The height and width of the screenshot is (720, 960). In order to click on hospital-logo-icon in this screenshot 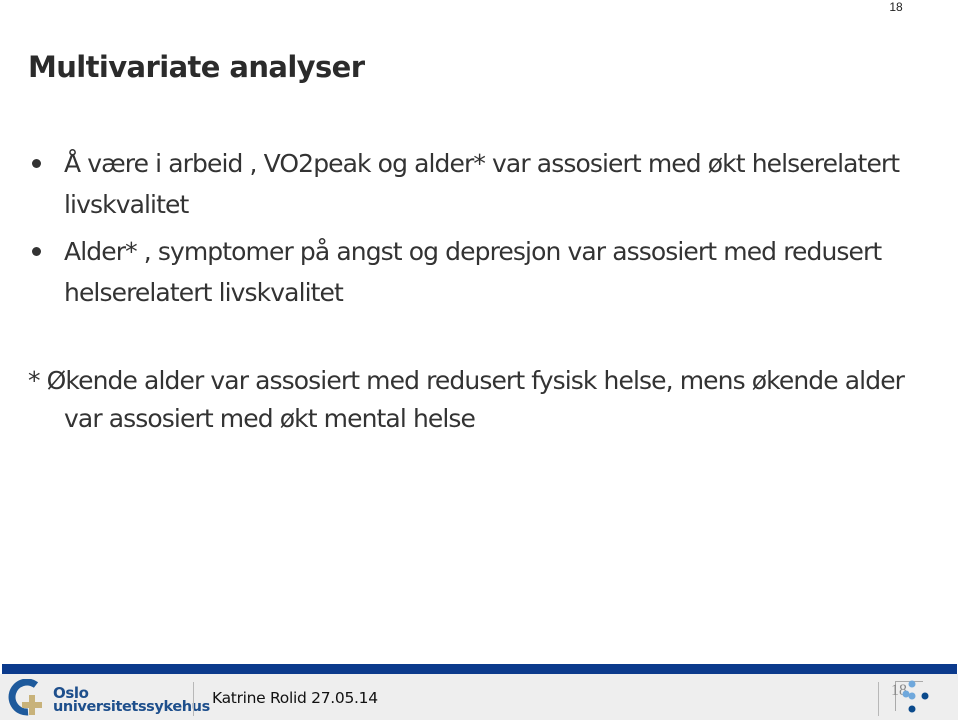, I will do `click(25, 697)`.